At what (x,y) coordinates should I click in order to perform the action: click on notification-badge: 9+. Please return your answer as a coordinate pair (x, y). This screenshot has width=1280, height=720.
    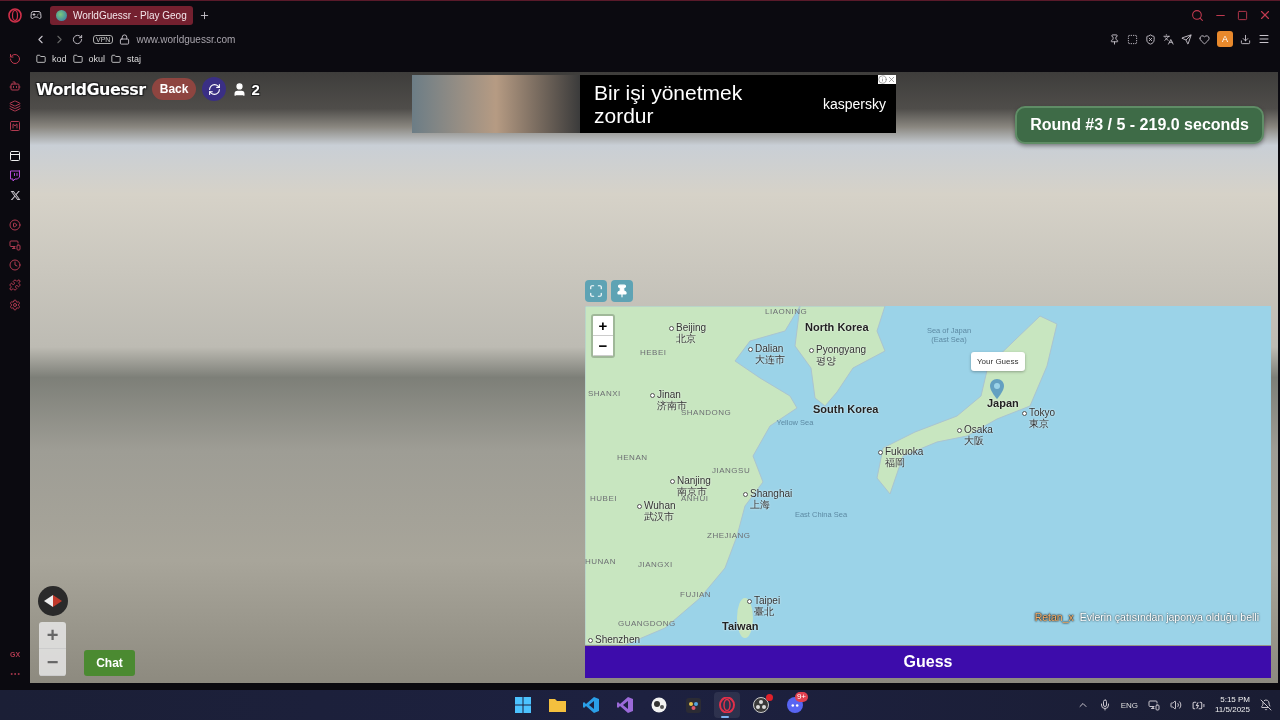
    Looking at the image, I should click on (801, 697).